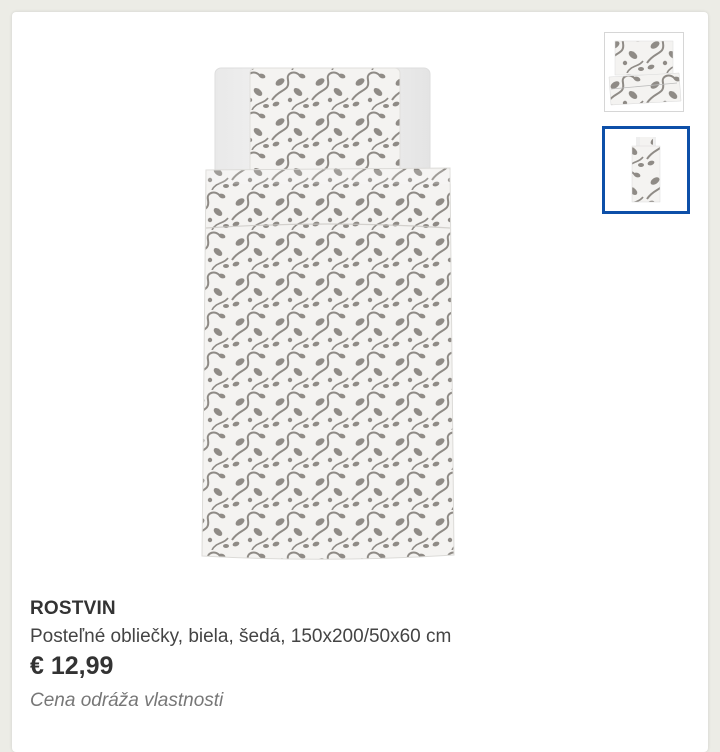 The image size is (720, 752). What do you see at coordinates (127, 700) in the screenshot?
I see `price-note: Cena odráža vlastnosti` at bounding box center [127, 700].